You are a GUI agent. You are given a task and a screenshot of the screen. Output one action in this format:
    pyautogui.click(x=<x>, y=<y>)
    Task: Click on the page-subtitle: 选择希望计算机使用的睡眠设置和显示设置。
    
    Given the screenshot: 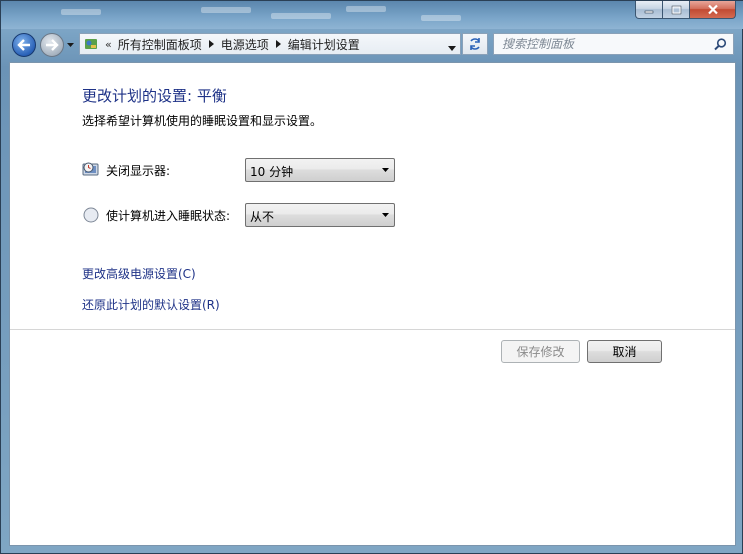 What is the action you would take?
    pyautogui.click(x=202, y=121)
    